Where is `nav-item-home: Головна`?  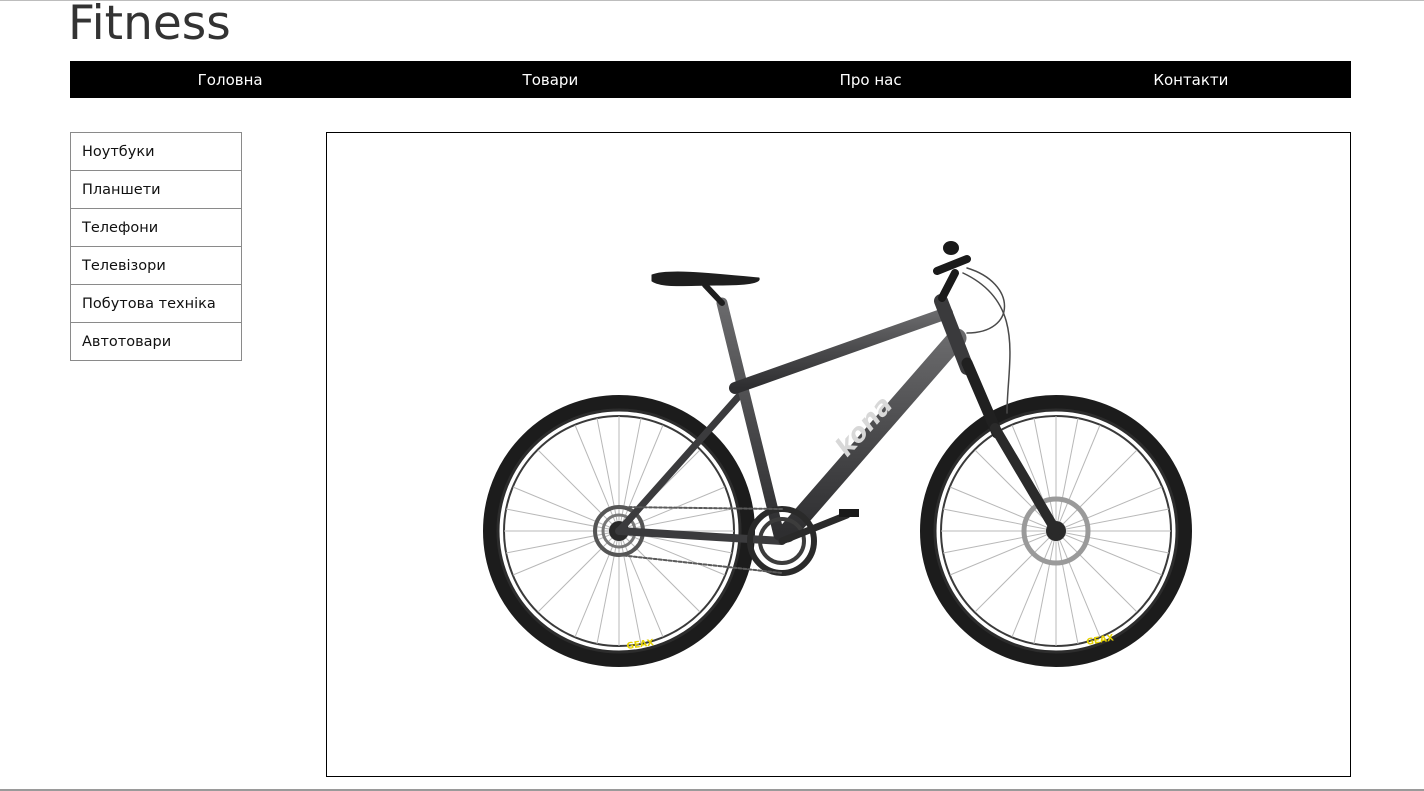
nav-item-home: Головна is located at coordinates (230, 79).